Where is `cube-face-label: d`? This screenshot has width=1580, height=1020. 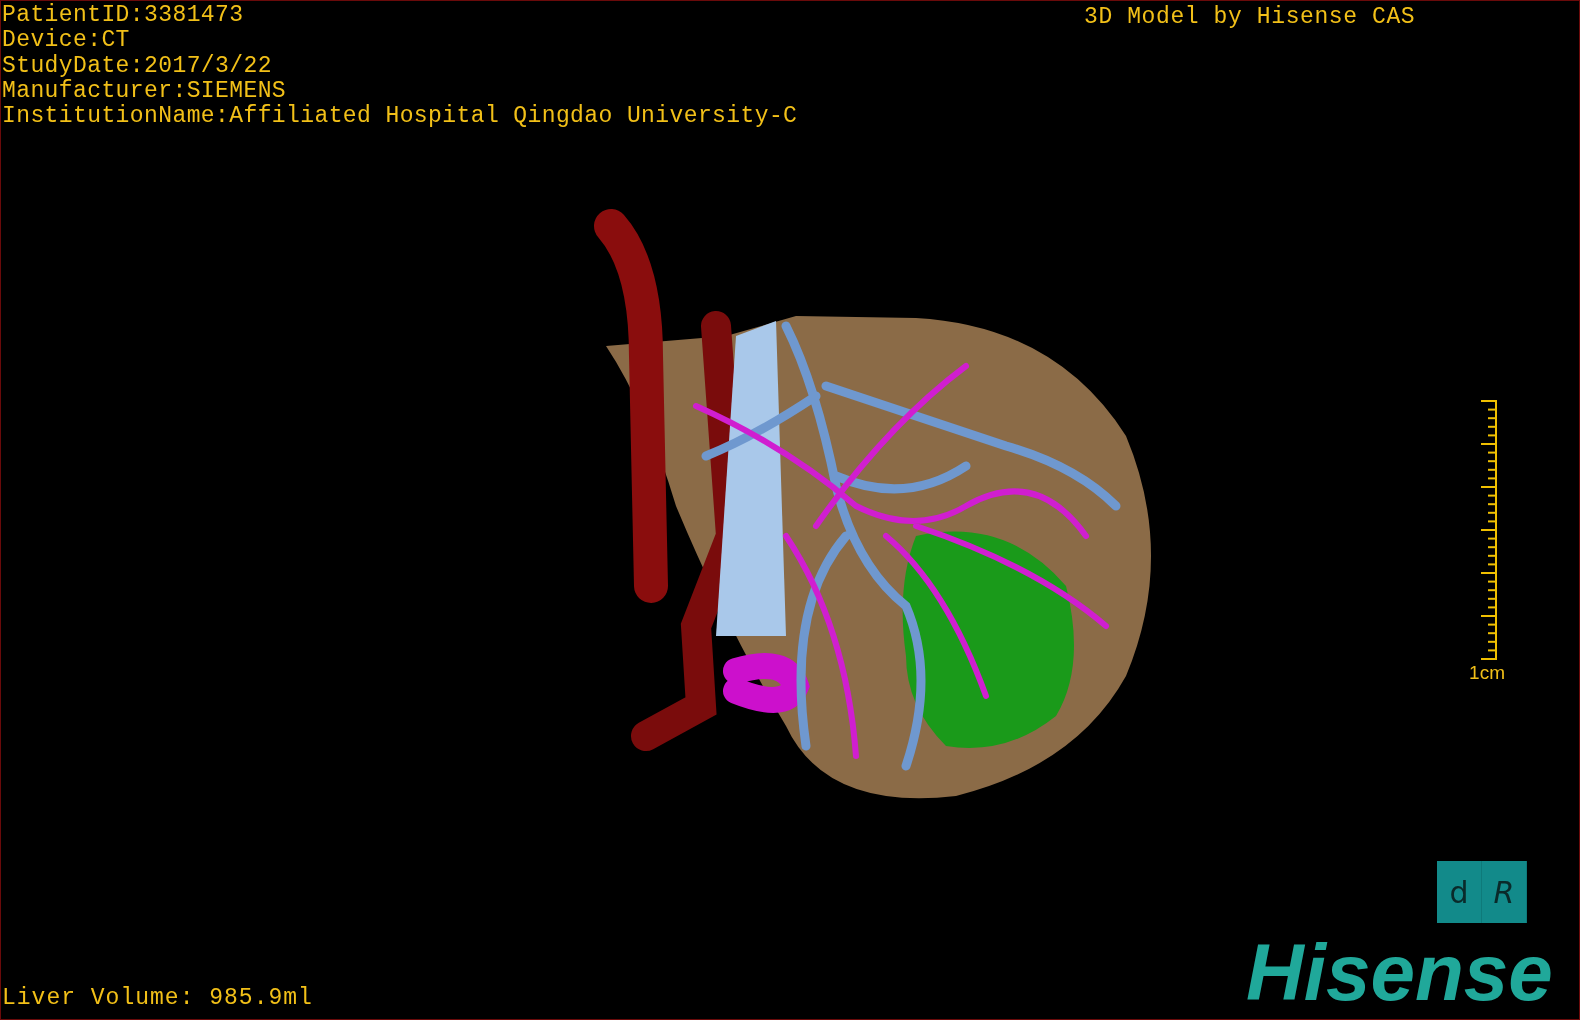
cube-face-label: d is located at coordinates (1459, 892).